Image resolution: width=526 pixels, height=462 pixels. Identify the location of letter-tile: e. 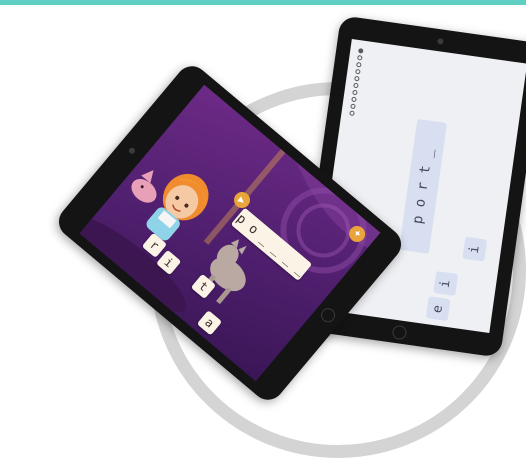
(438, 309).